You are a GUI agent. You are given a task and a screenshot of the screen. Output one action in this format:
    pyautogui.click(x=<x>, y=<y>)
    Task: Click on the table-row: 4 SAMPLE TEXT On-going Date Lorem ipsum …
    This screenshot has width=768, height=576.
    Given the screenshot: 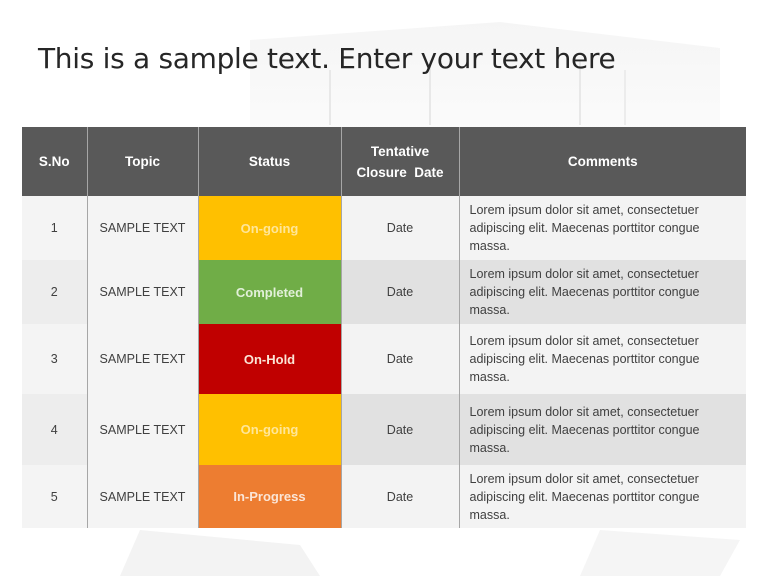 What is the action you would take?
    pyautogui.click(x=384, y=429)
    